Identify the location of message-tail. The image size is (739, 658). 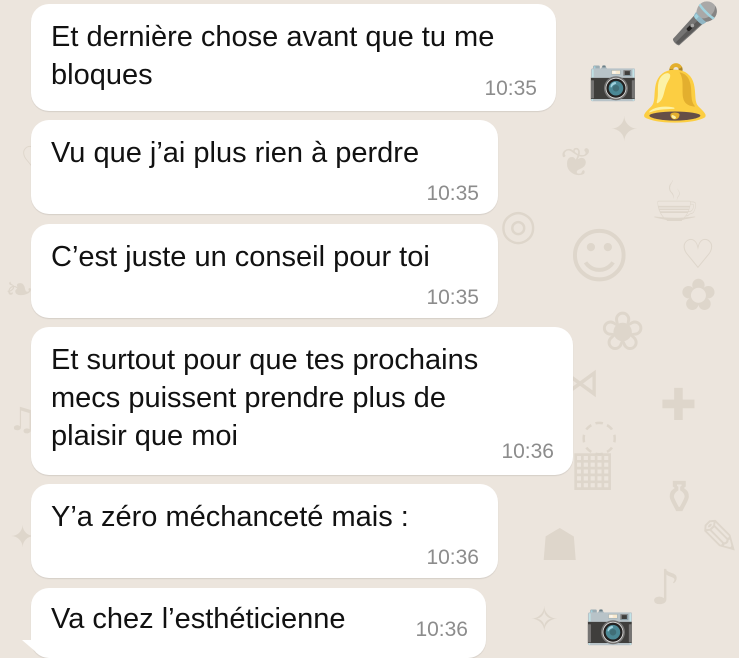
(29, 646).